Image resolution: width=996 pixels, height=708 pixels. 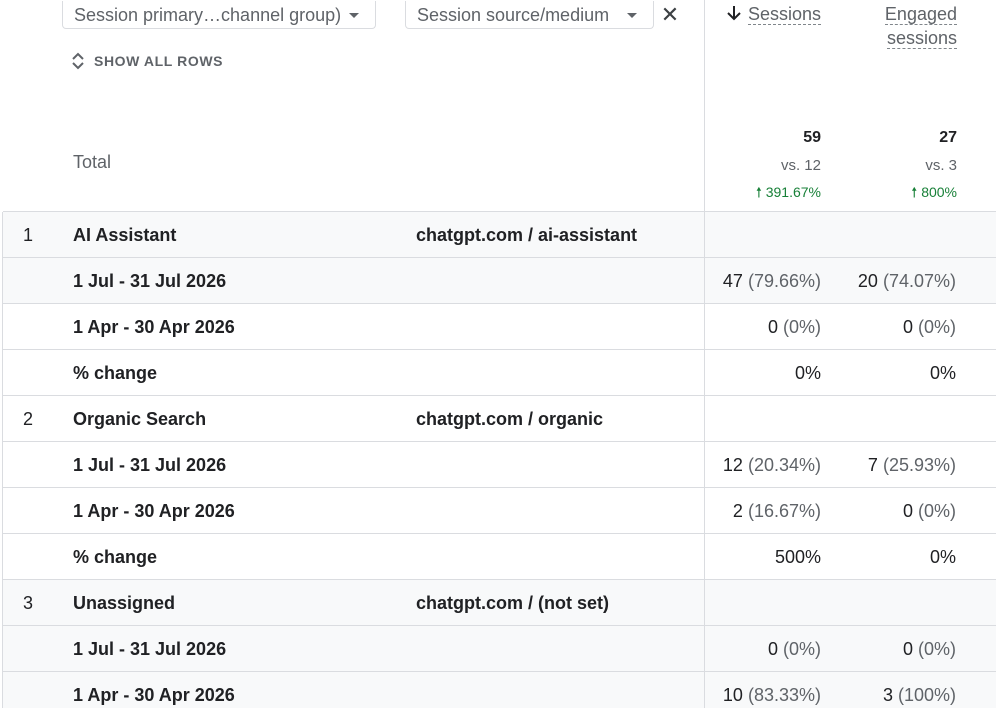 What do you see at coordinates (28, 603) in the screenshot?
I see `row-number: 3` at bounding box center [28, 603].